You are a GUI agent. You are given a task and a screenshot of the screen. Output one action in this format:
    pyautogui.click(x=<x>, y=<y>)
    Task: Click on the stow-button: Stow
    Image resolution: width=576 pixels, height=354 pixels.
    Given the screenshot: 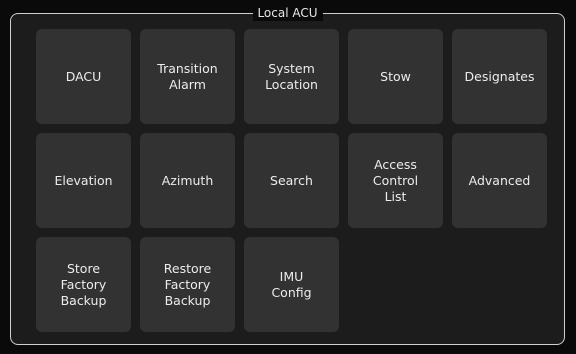 What is the action you would take?
    pyautogui.click(x=395, y=76)
    